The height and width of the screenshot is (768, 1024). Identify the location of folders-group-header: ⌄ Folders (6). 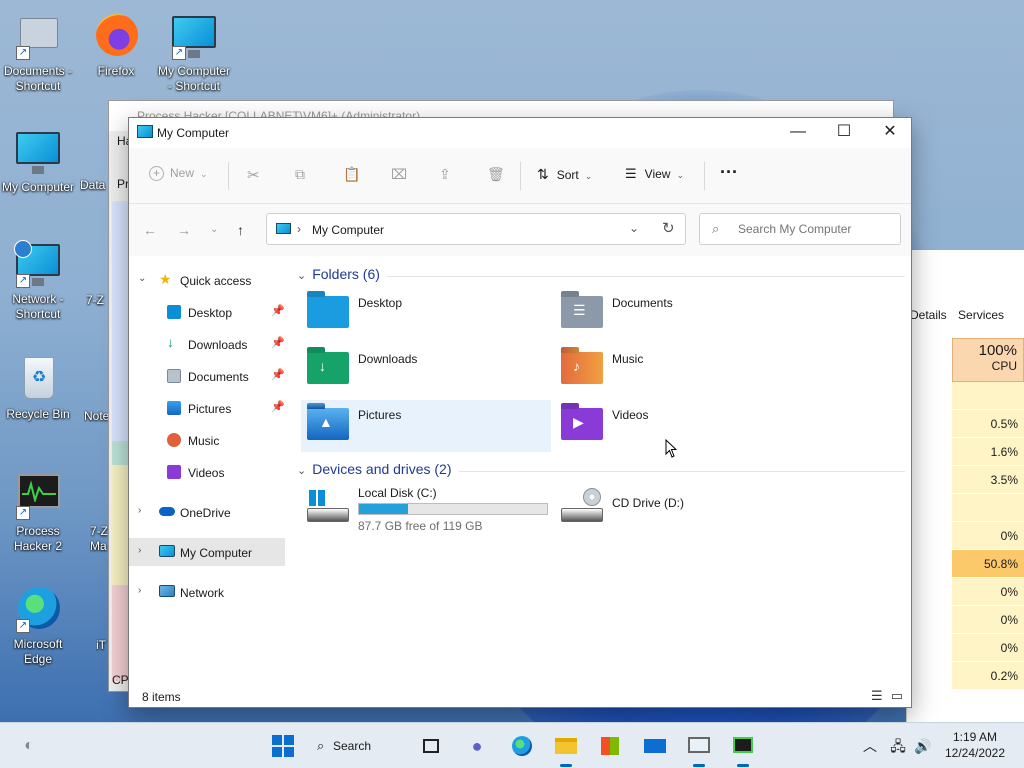
(338, 274).